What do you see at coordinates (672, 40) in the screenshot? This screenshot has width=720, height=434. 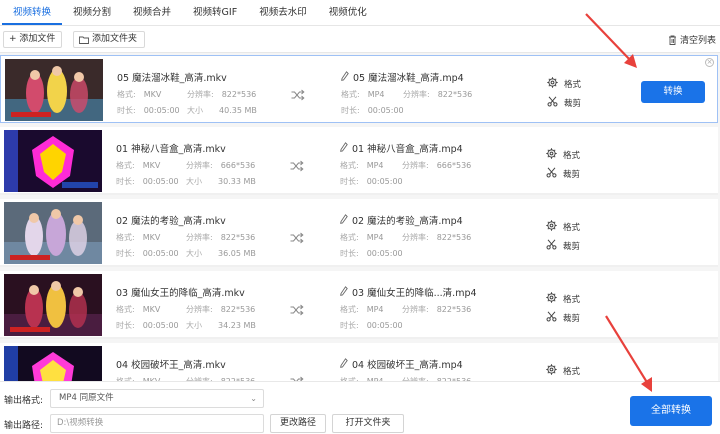 I see `trash-icon` at bounding box center [672, 40].